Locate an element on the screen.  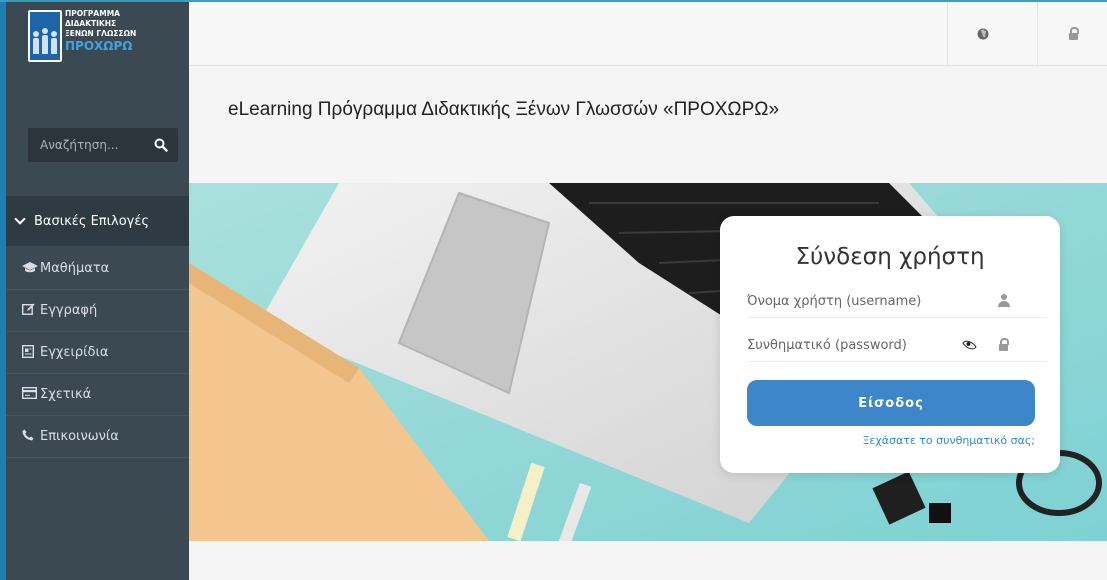
search-box is located at coordinates (103, 145).